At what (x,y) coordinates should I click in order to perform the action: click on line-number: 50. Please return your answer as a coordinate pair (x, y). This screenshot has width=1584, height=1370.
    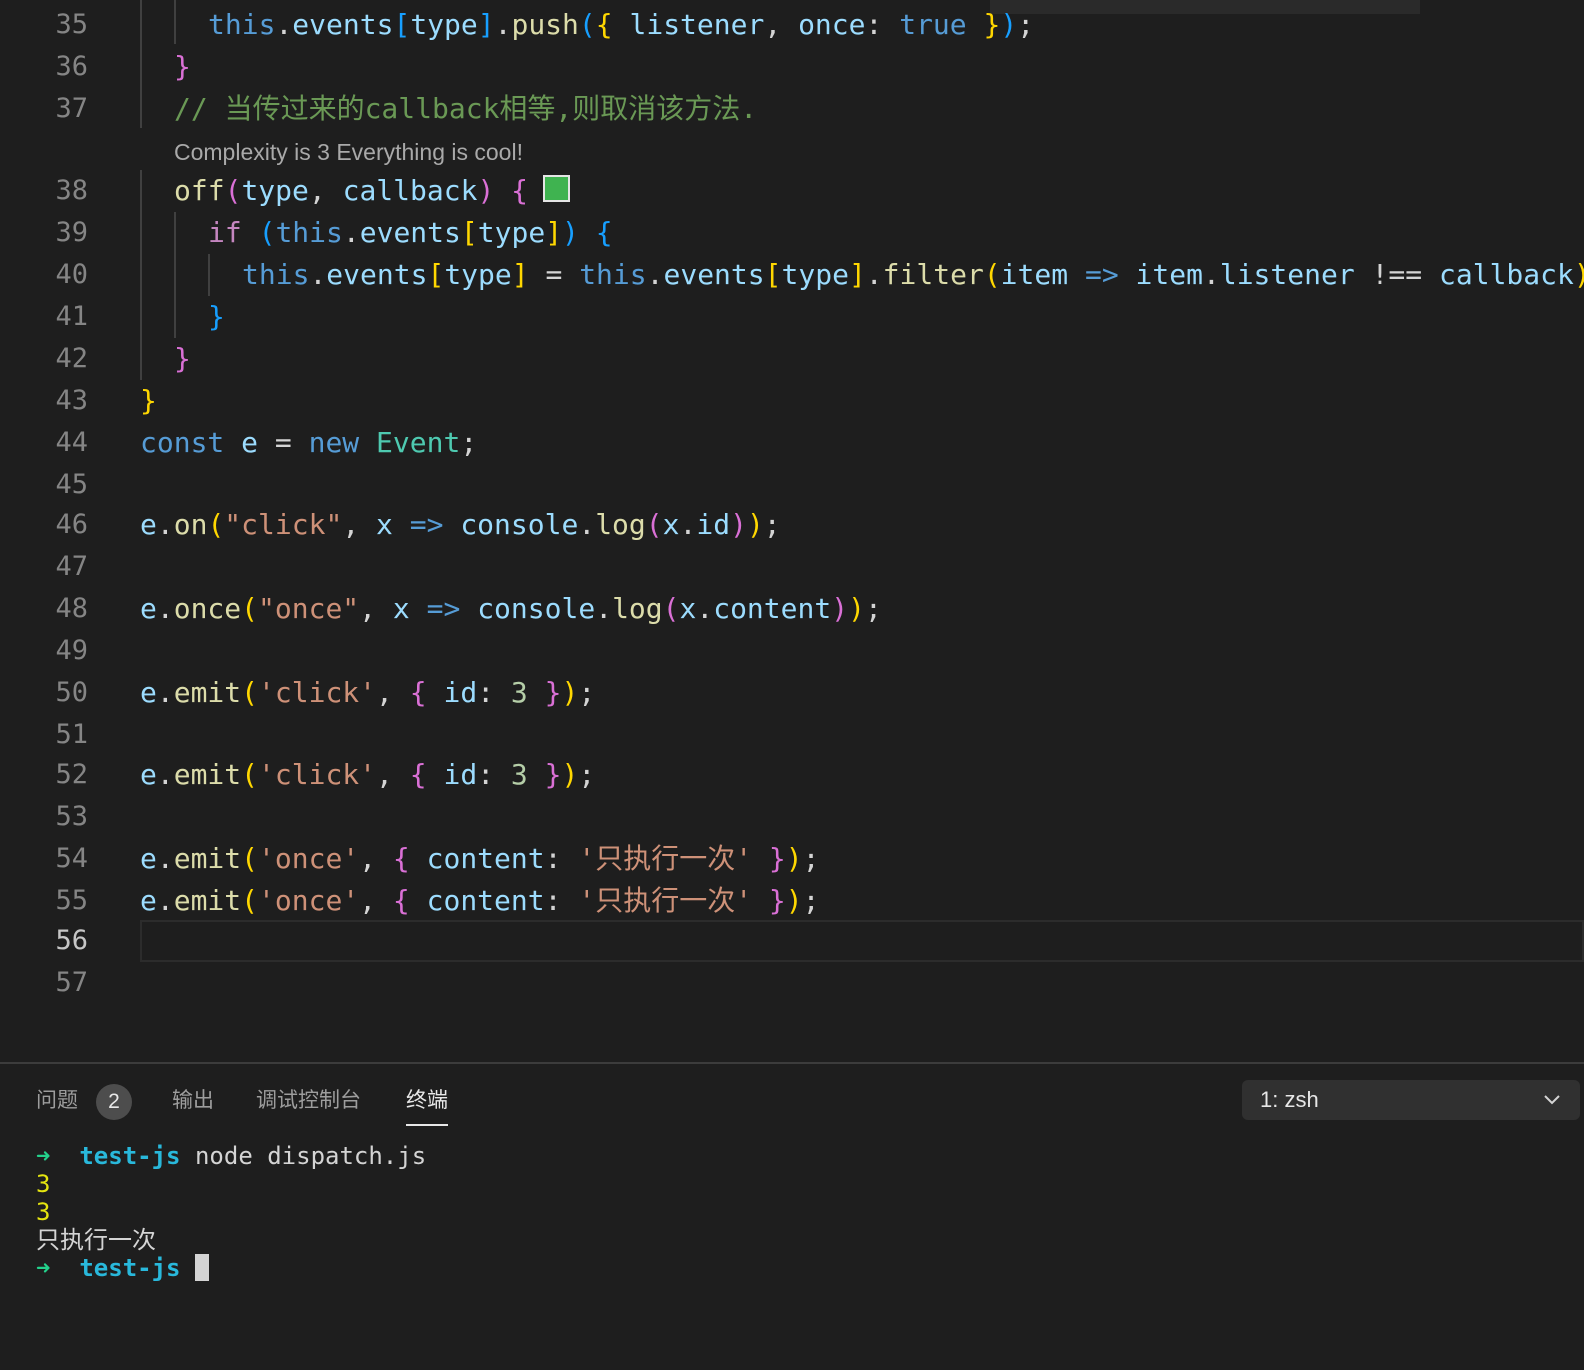
    Looking at the image, I should click on (71, 692).